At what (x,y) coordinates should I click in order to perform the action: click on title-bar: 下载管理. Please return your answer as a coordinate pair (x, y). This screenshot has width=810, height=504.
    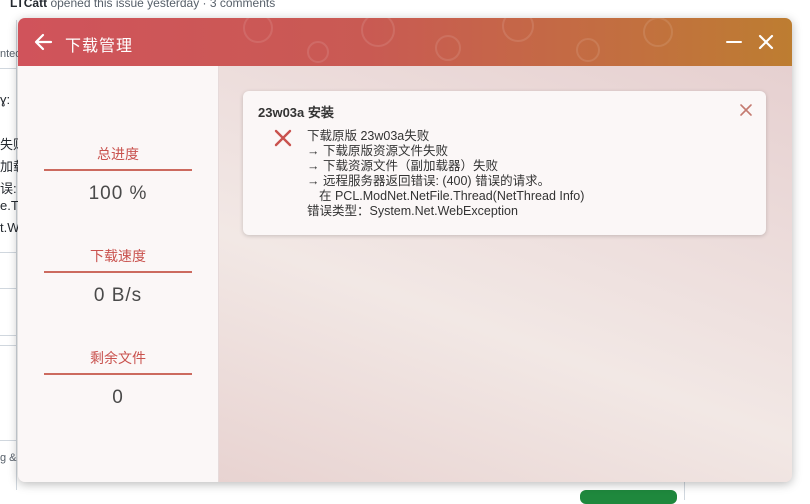
    Looking at the image, I should click on (405, 42).